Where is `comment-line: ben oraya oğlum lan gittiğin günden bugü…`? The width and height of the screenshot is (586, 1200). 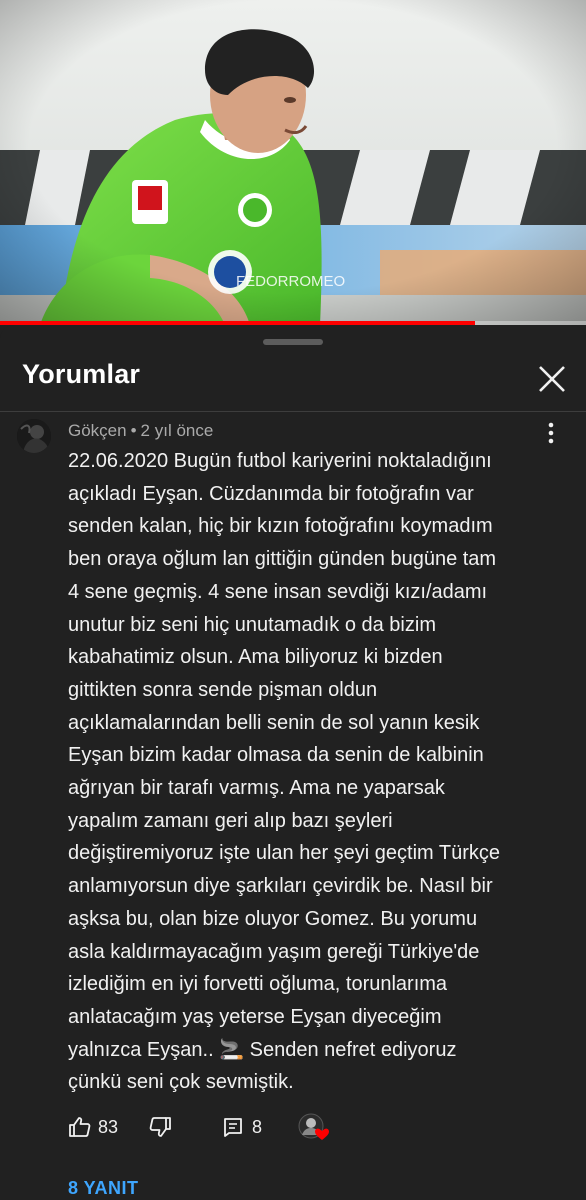
comment-line: ben oraya oğlum lan gittiğin günden bugü… is located at coordinates (282, 559).